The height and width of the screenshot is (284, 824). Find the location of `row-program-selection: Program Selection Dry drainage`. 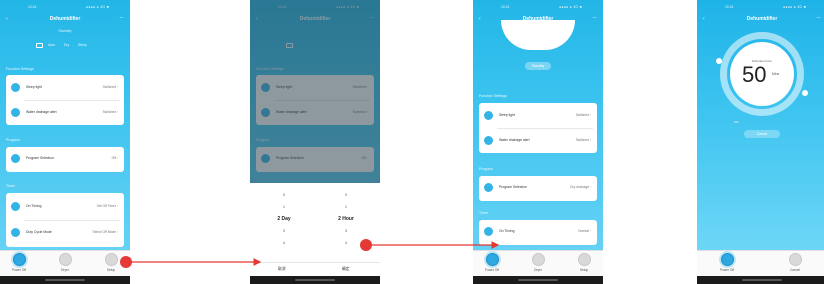

row-program-selection: Program Selection Dry drainage is located at coordinates (538, 188).